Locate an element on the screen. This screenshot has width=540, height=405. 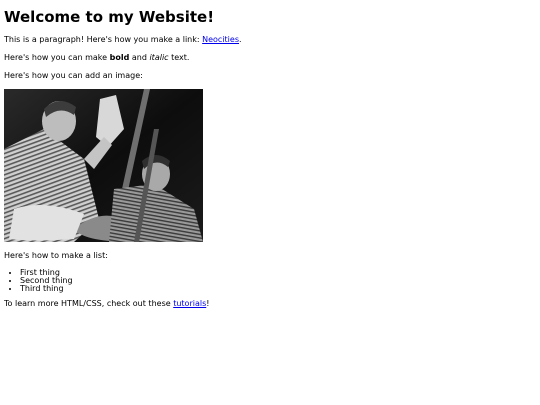
list-item: Second thing is located at coordinates (280, 281).